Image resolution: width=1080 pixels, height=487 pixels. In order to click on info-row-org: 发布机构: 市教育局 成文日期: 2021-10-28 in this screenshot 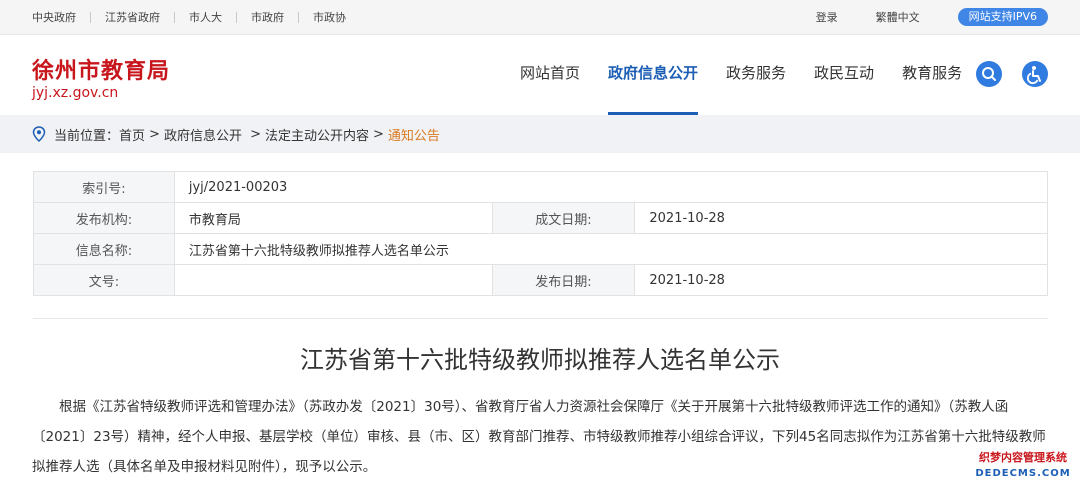, I will do `click(540, 218)`.